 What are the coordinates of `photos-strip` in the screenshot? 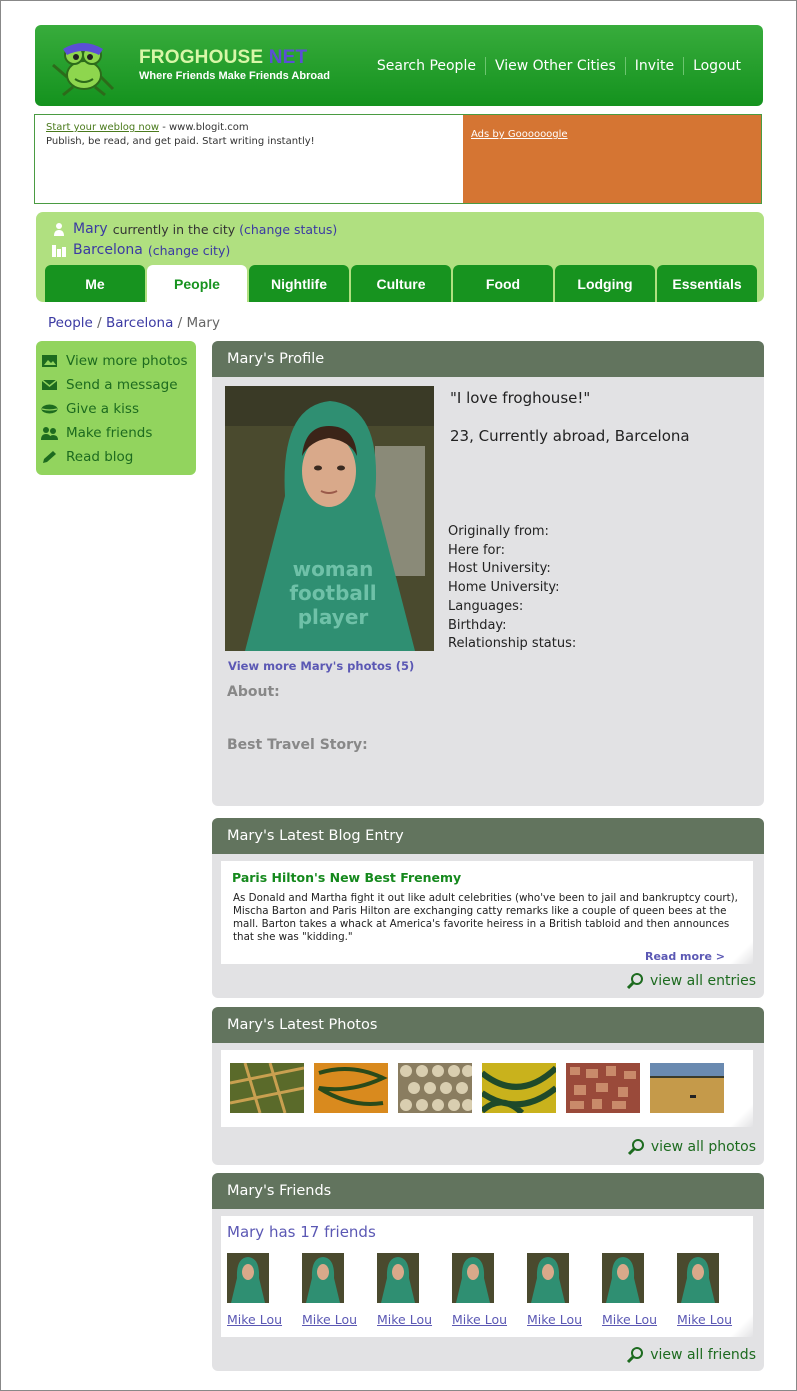 It's located at (487, 1088).